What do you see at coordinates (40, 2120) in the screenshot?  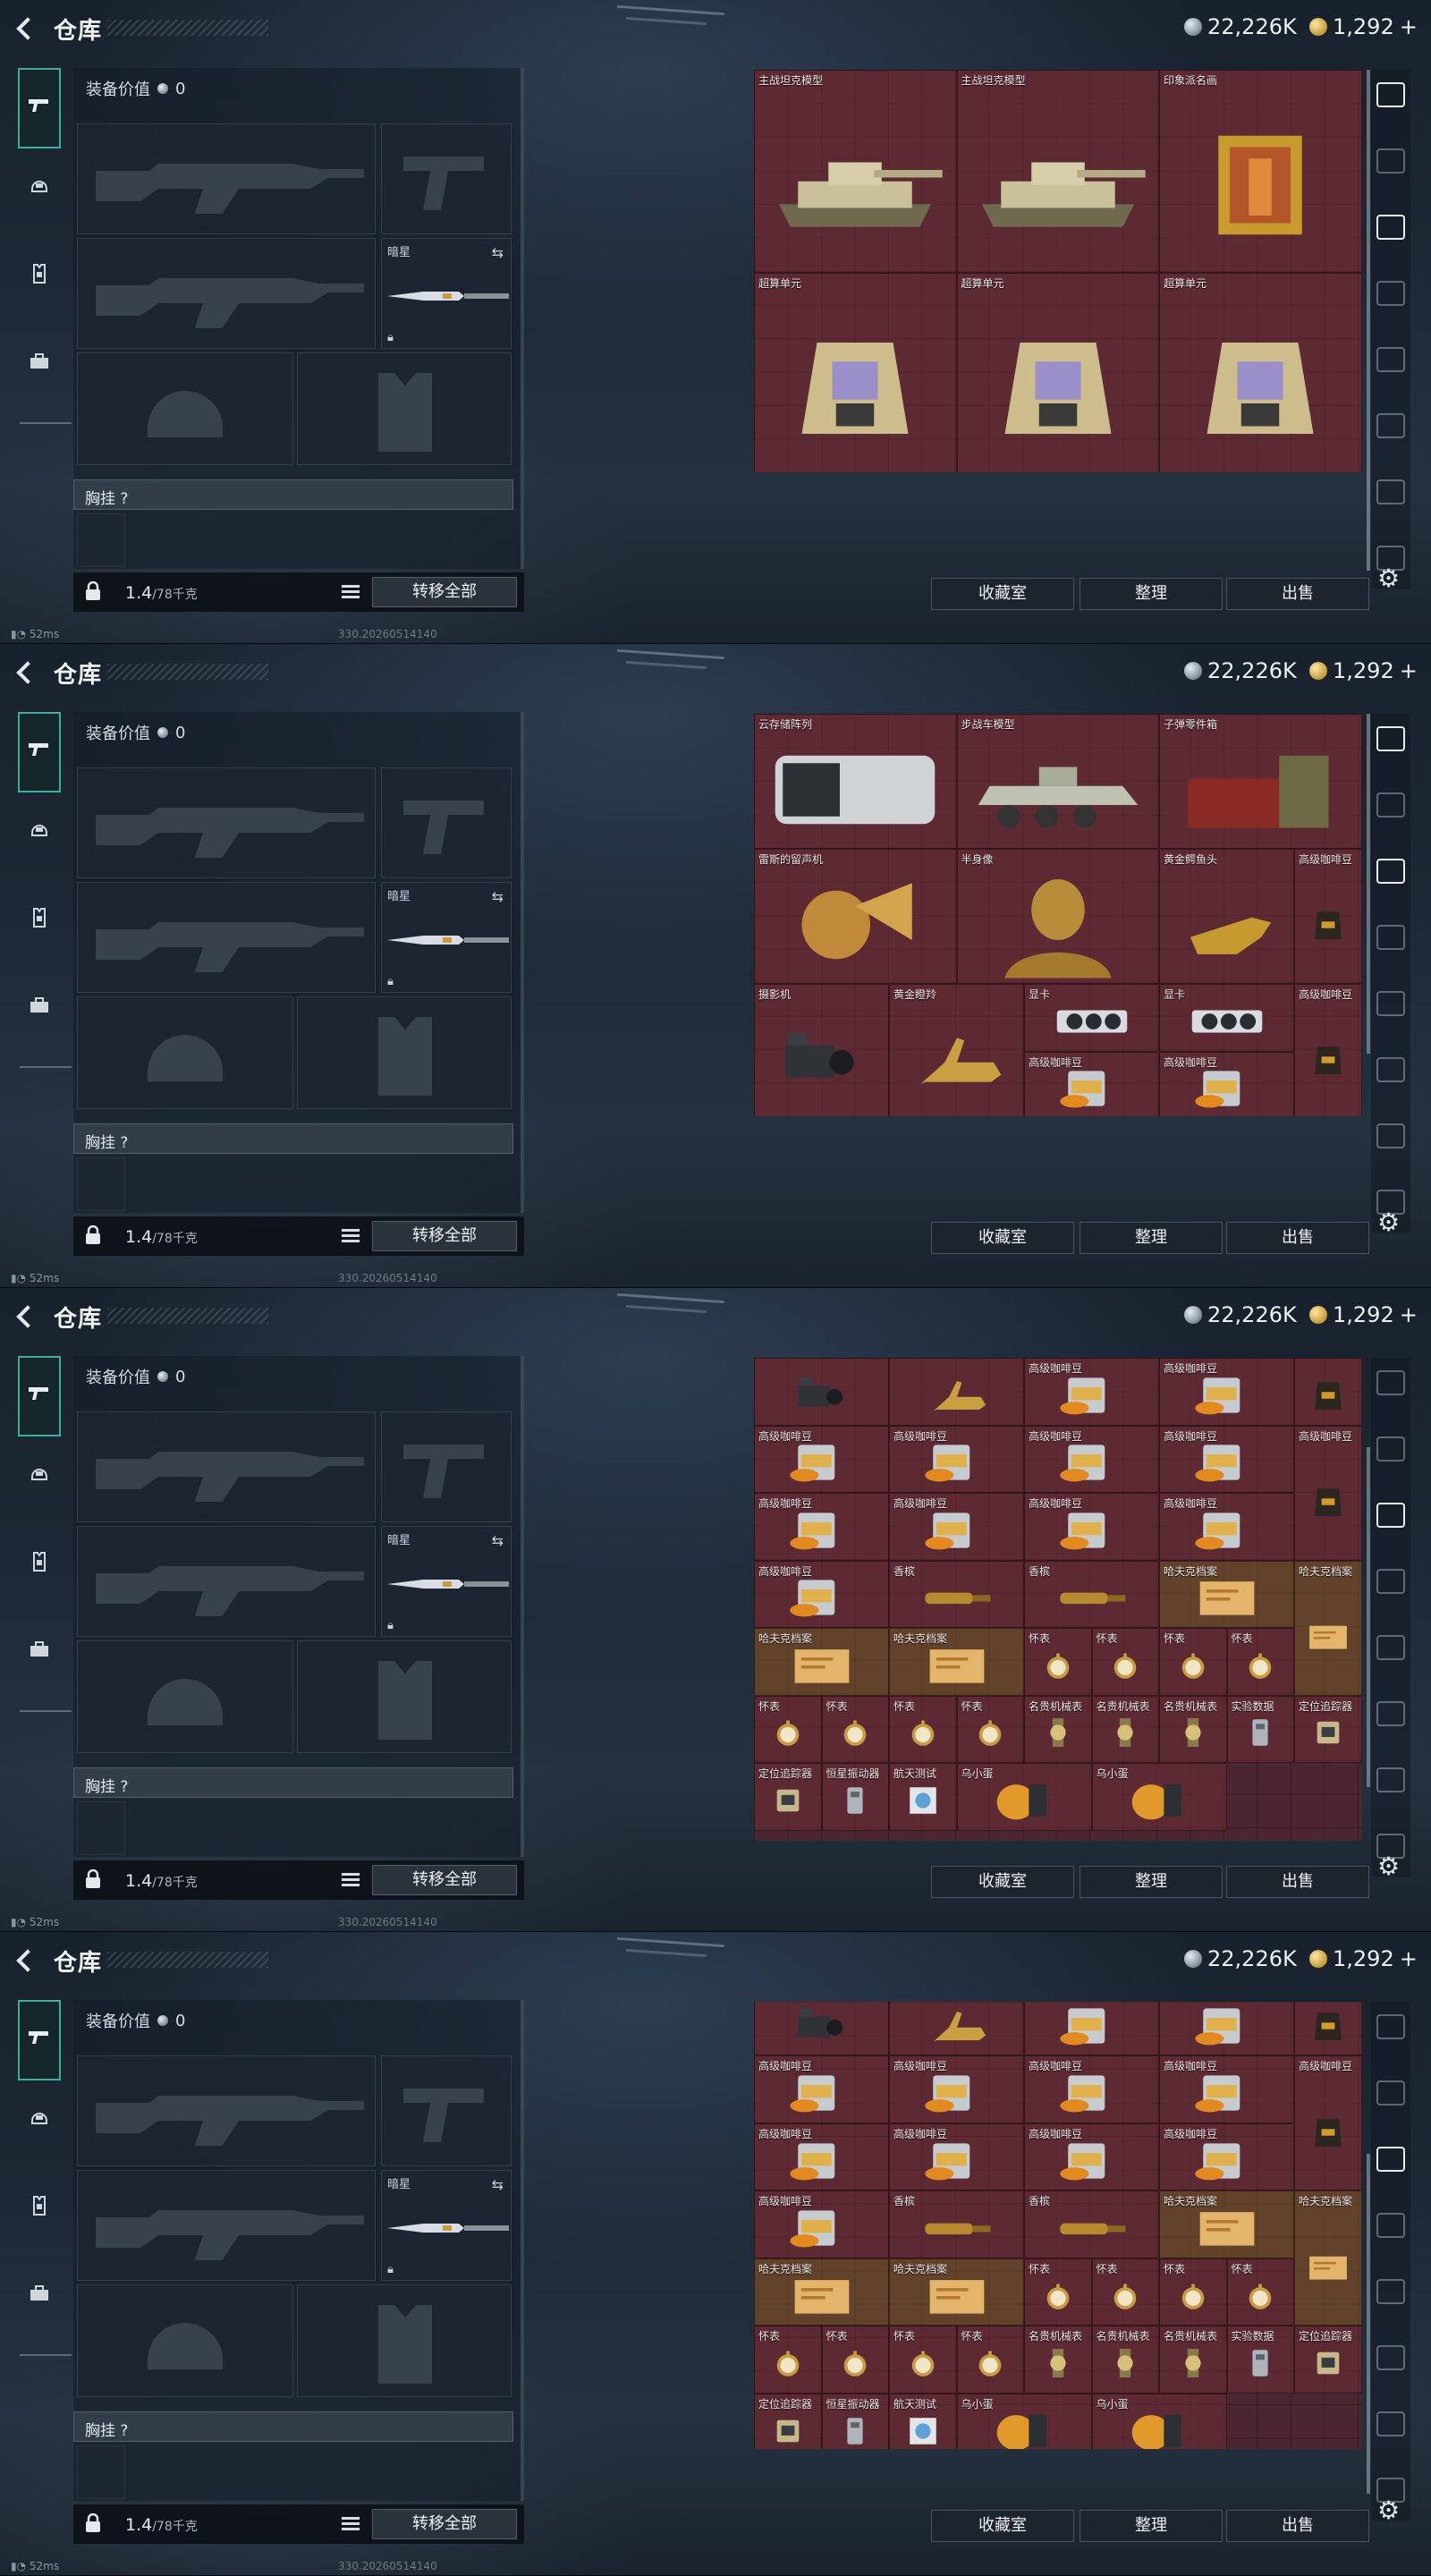 I see `nav-helmet-tab` at bounding box center [40, 2120].